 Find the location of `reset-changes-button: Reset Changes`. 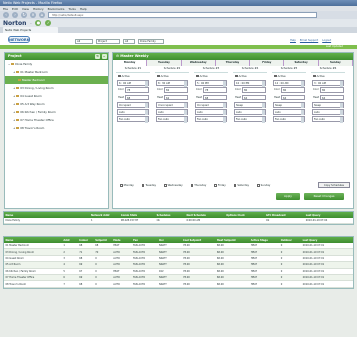

reset-changes-button: Reset Changes is located at coordinates (324, 196).